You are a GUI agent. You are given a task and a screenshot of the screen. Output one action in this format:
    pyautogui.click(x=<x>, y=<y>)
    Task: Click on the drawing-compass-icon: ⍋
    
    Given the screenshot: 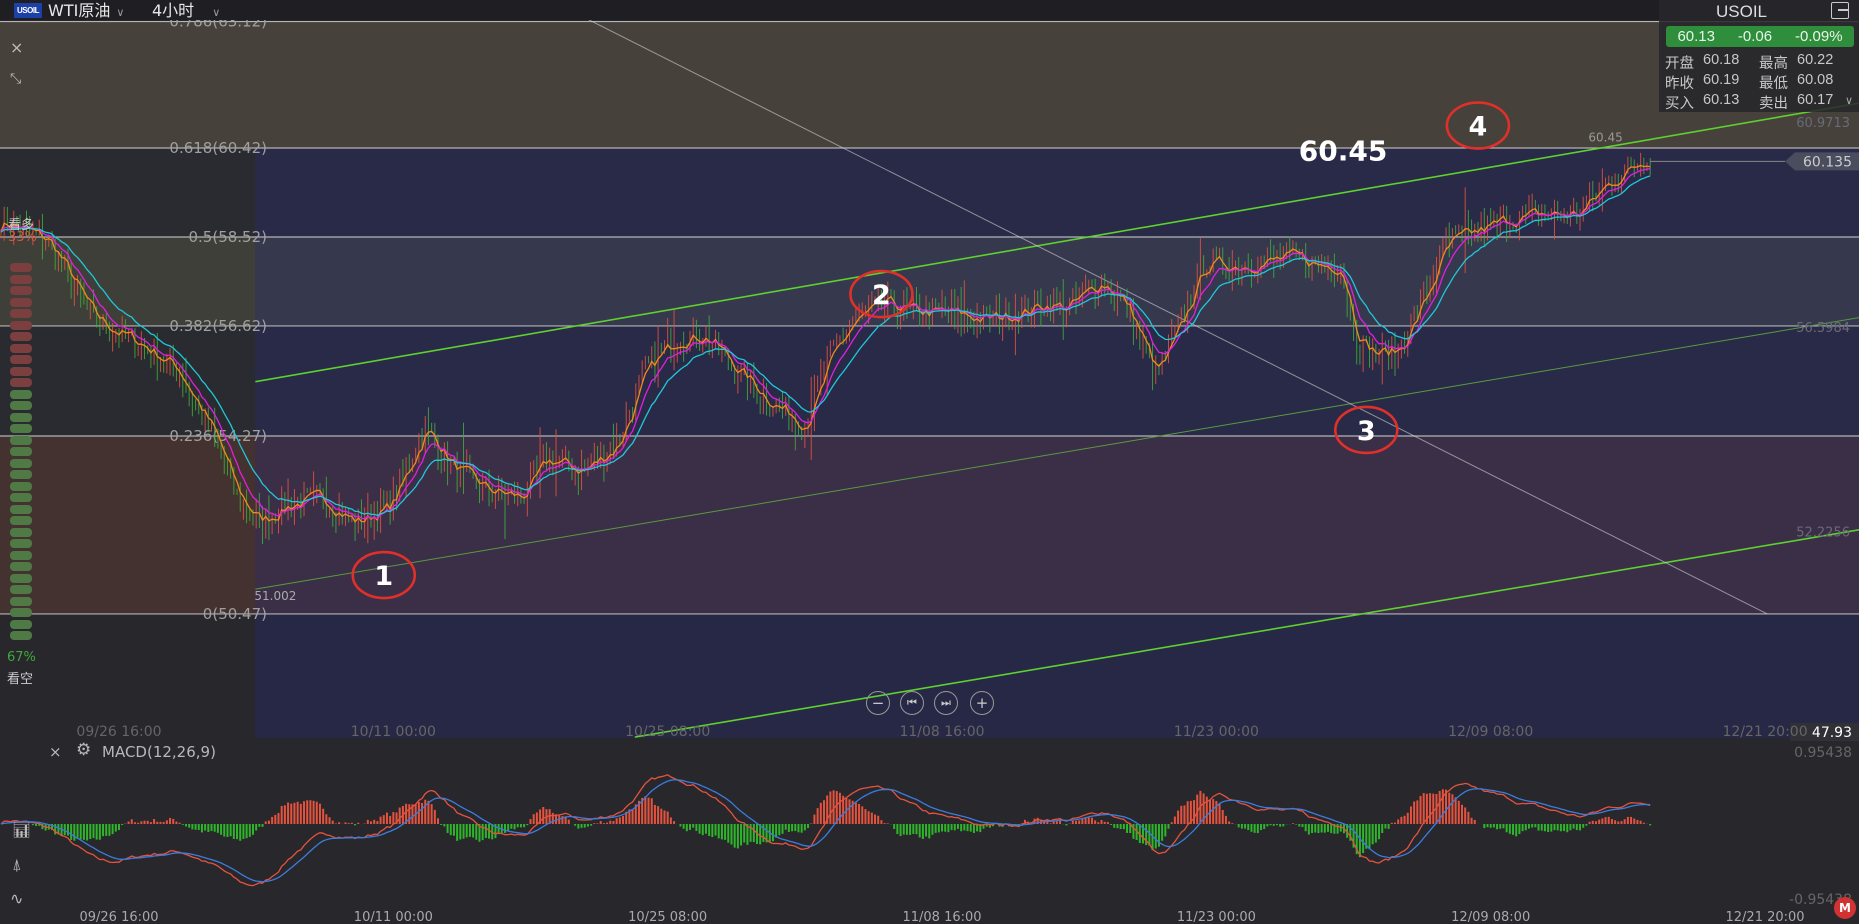 What is the action you would take?
    pyautogui.click(x=17, y=865)
    